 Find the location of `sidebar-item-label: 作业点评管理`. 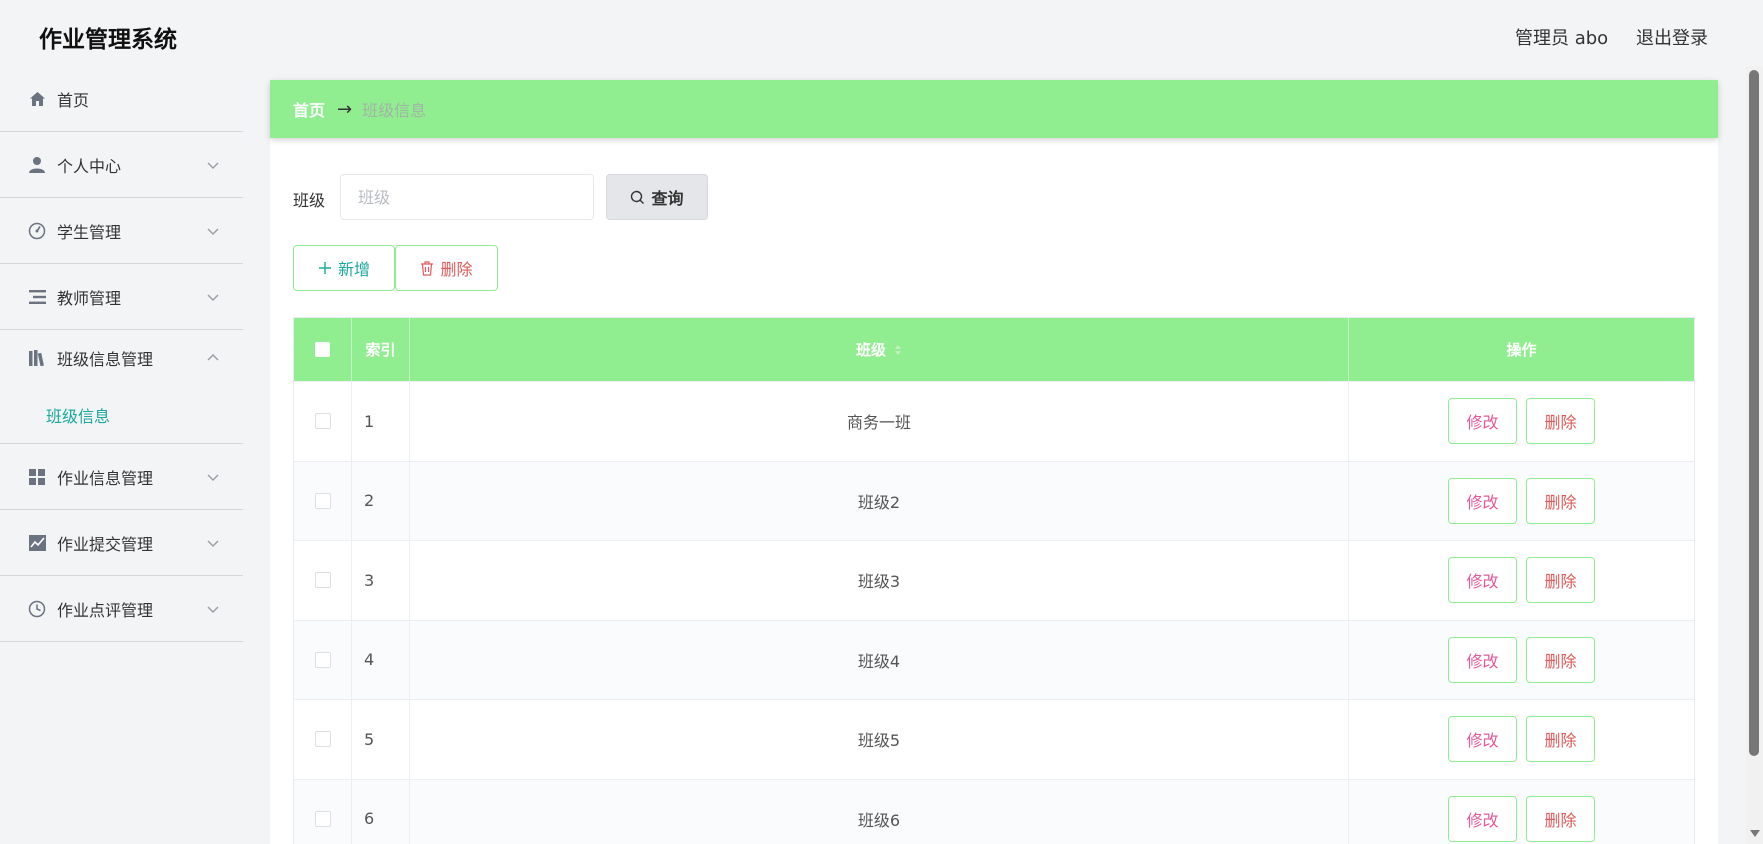

sidebar-item-label: 作业点评管理 is located at coordinates (105, 610).